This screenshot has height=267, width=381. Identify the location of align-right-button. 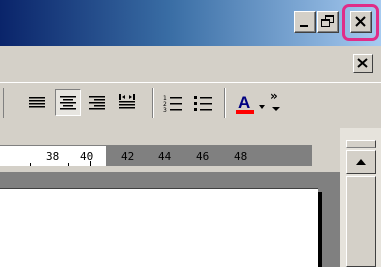
(97, 102).